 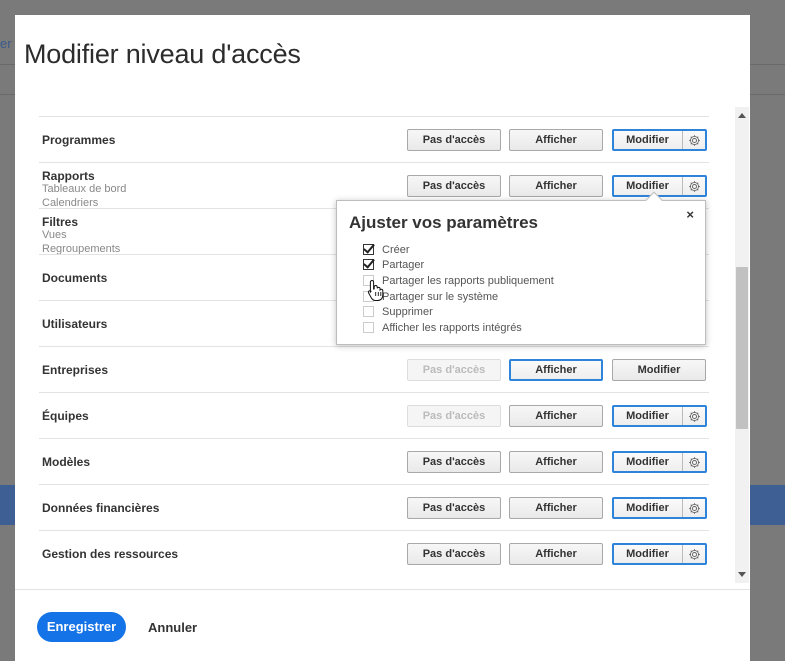 I want to click on scroll-down-arrow-icon, so click(x=742, y=574).